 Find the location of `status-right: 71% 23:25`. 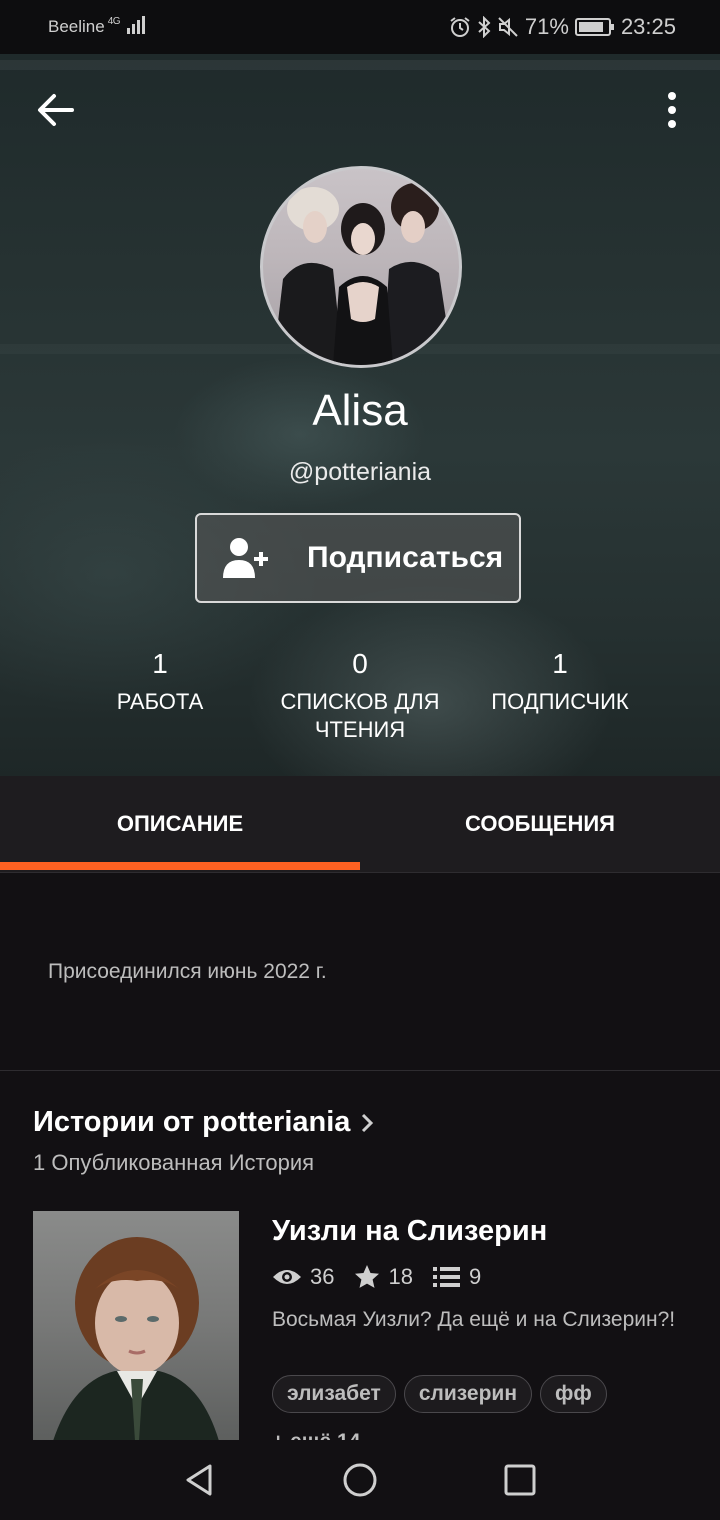

status-right: 71% 23:25 is located at coordinates (562, 27).